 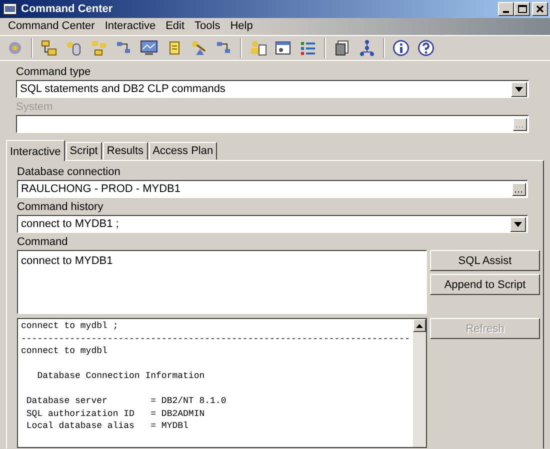 What do you see at coordinates (342, 48) in the screenshot?
I see `documents-icon` at bounding box center [342, 48].